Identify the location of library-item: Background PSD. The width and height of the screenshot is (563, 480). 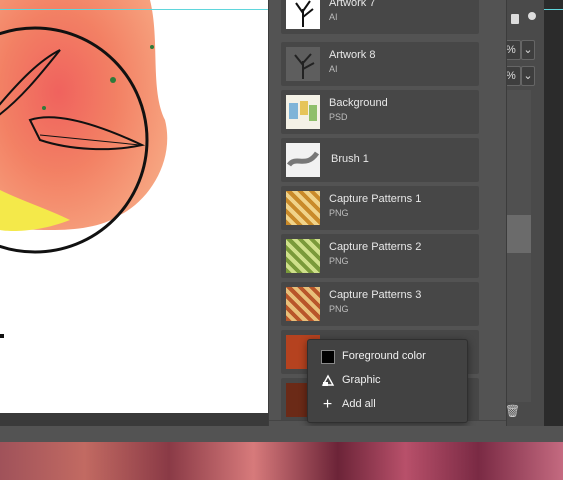
(380, 112).